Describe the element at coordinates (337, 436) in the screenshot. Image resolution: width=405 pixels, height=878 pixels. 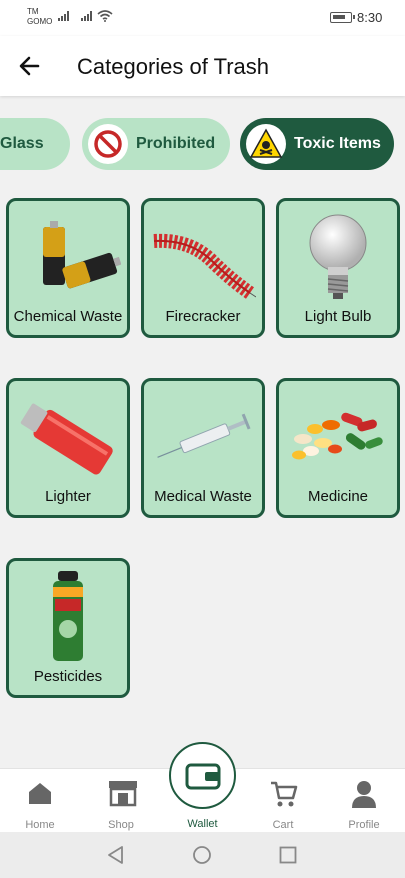
I see `pills-icon` at that location.